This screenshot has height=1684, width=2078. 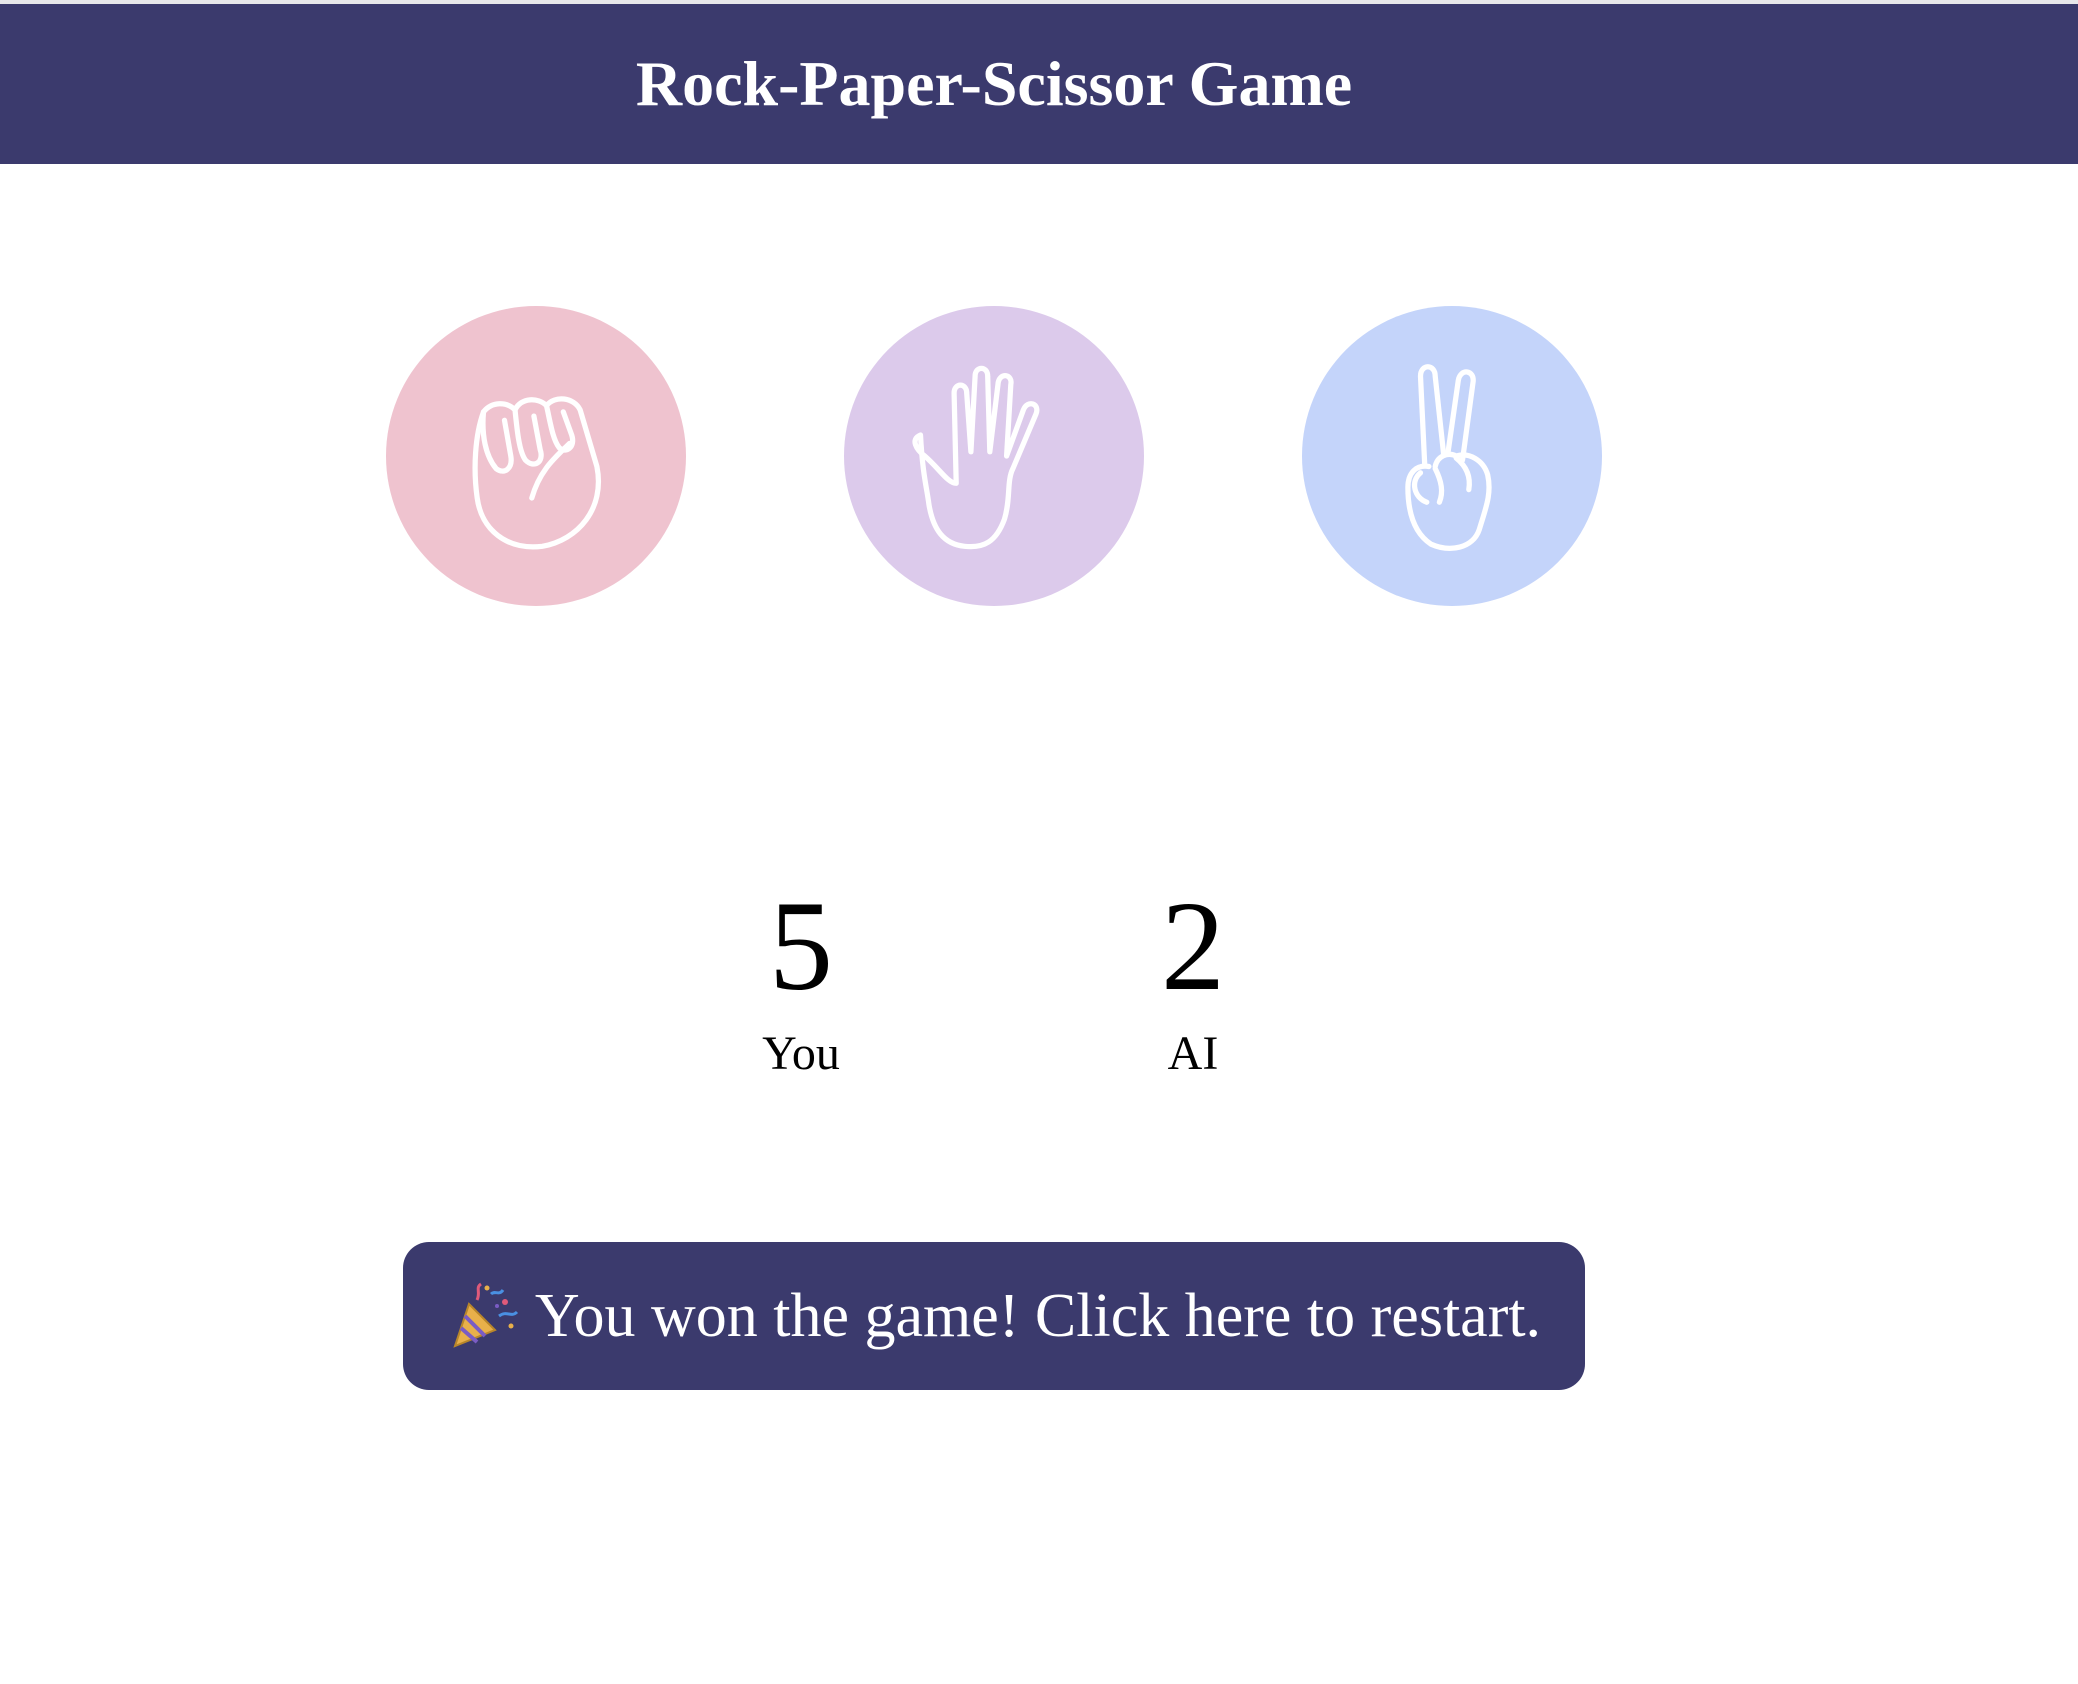 I want to click on player-score-label: You, so click(x=801, y=1053).